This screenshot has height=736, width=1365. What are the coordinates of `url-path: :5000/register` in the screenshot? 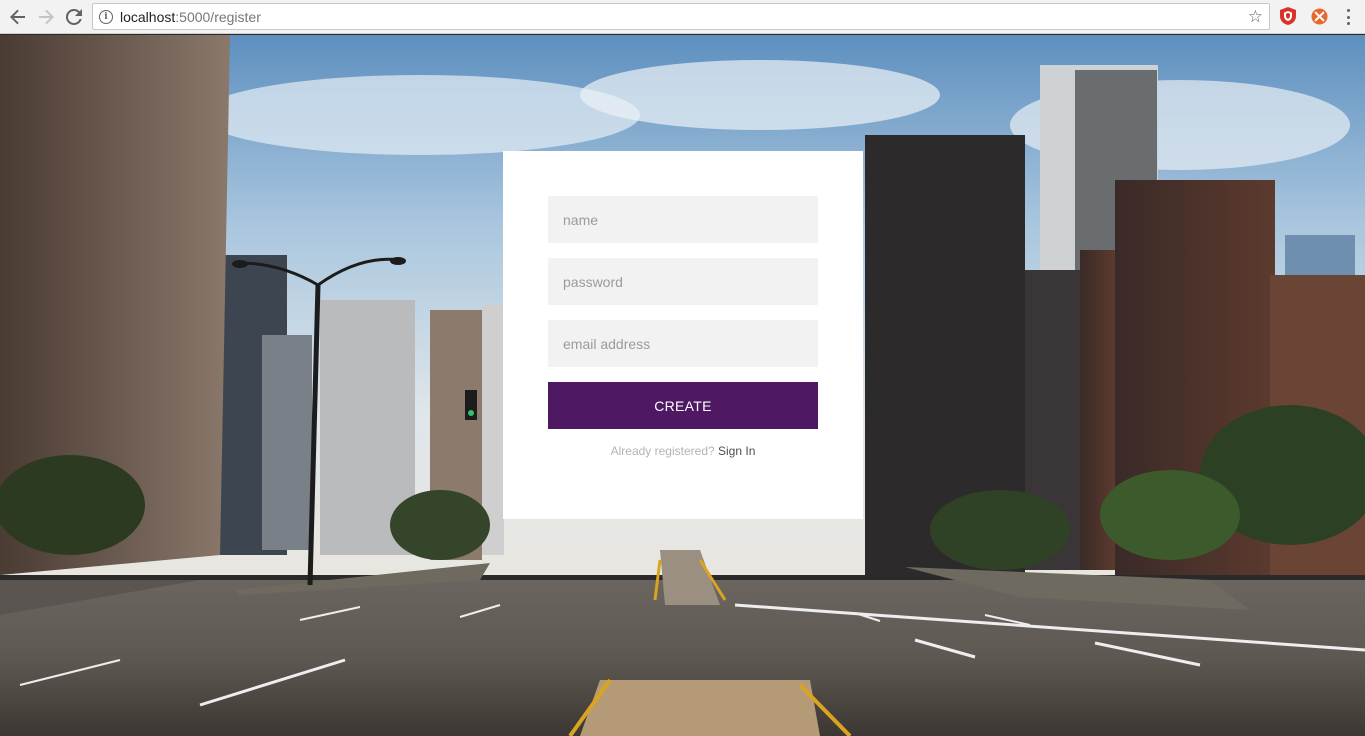 It's located at (218, 16).